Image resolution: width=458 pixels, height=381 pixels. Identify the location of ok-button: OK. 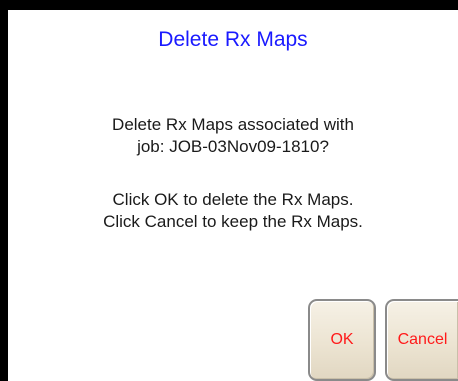
(342, 340).